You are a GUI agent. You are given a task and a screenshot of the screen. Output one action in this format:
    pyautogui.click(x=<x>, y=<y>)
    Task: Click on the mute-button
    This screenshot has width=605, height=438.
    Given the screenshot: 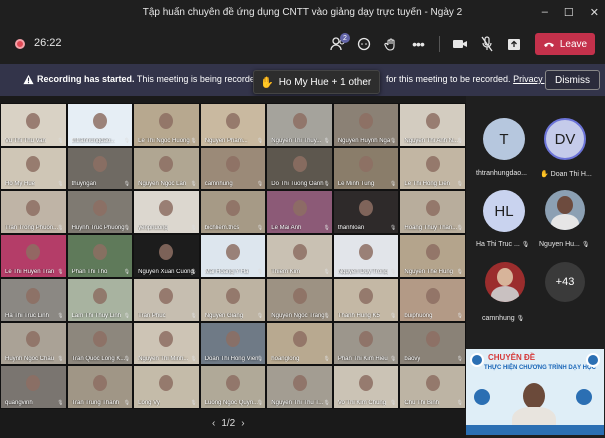 What is the action you would take?
    pyautogui.click(x=487, y=44)
    